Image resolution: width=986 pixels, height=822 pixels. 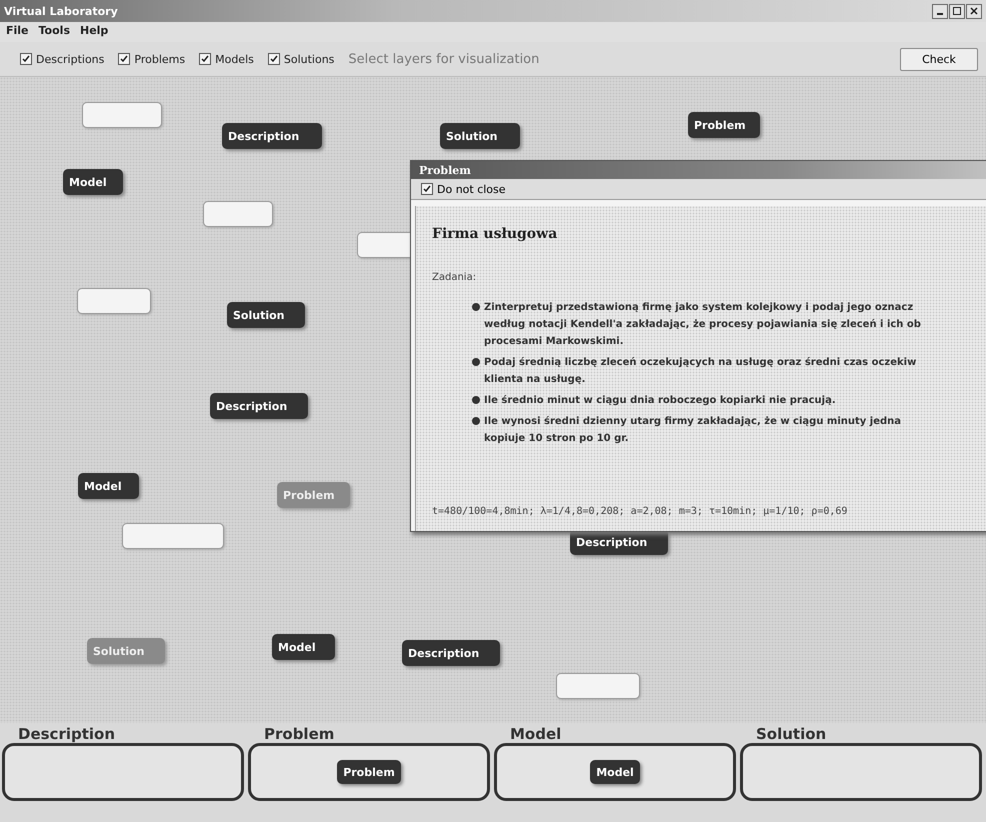 What do you see at coordinates (660, 401) in the screenshot?
I see `task-text: Ile średnio minut w ciągu dnia roboczego kopiarki nie pracują.` at bounding box center [660, 401].